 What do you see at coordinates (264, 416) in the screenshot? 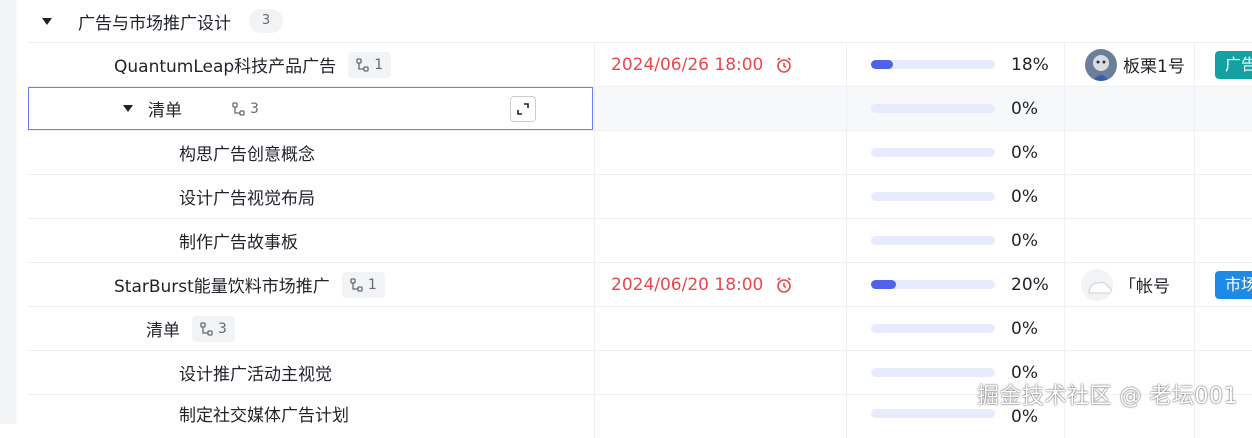
I see `task-name: 制定社交媒体广告计划` at bounding box center [264, 416].